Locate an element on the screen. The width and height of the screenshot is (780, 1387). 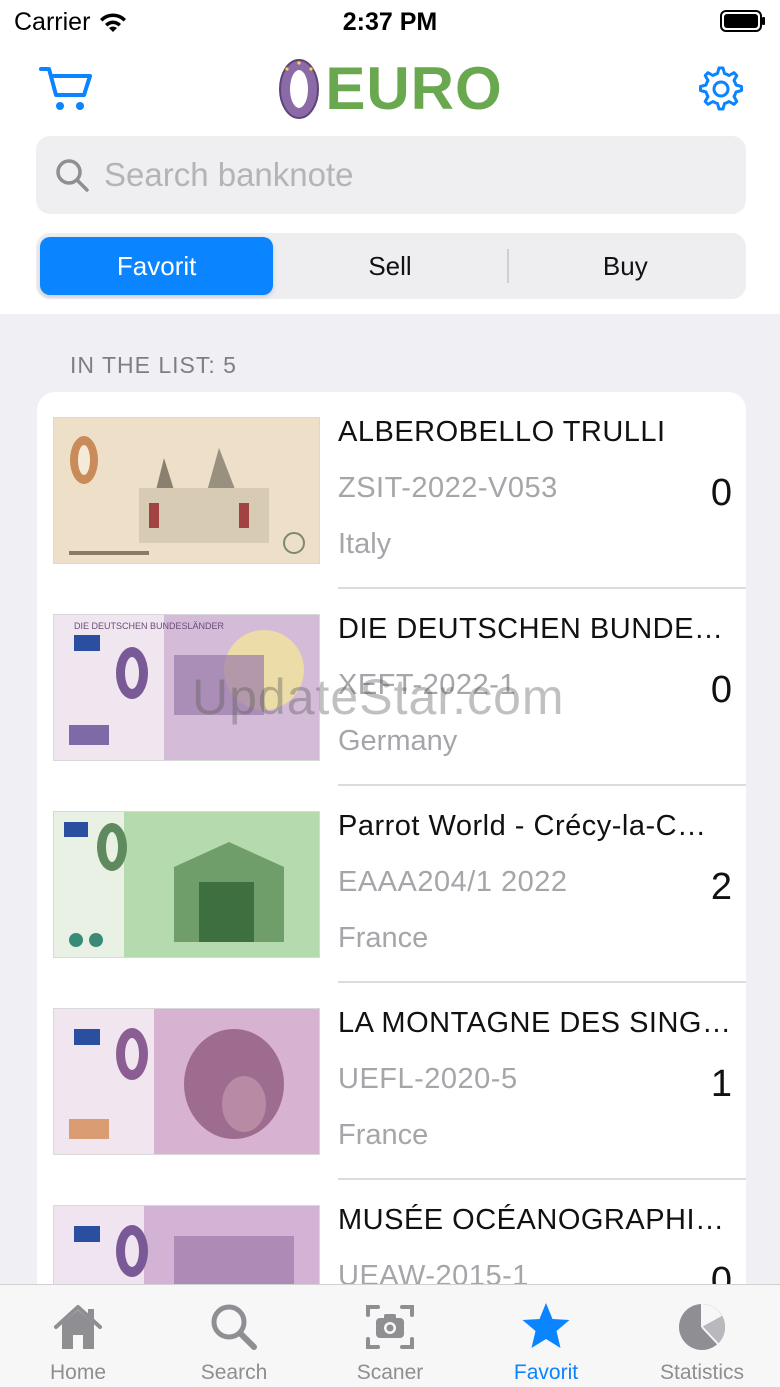
banknote-code: UEAW-2015-1 is located at coordinates (433, 1272).